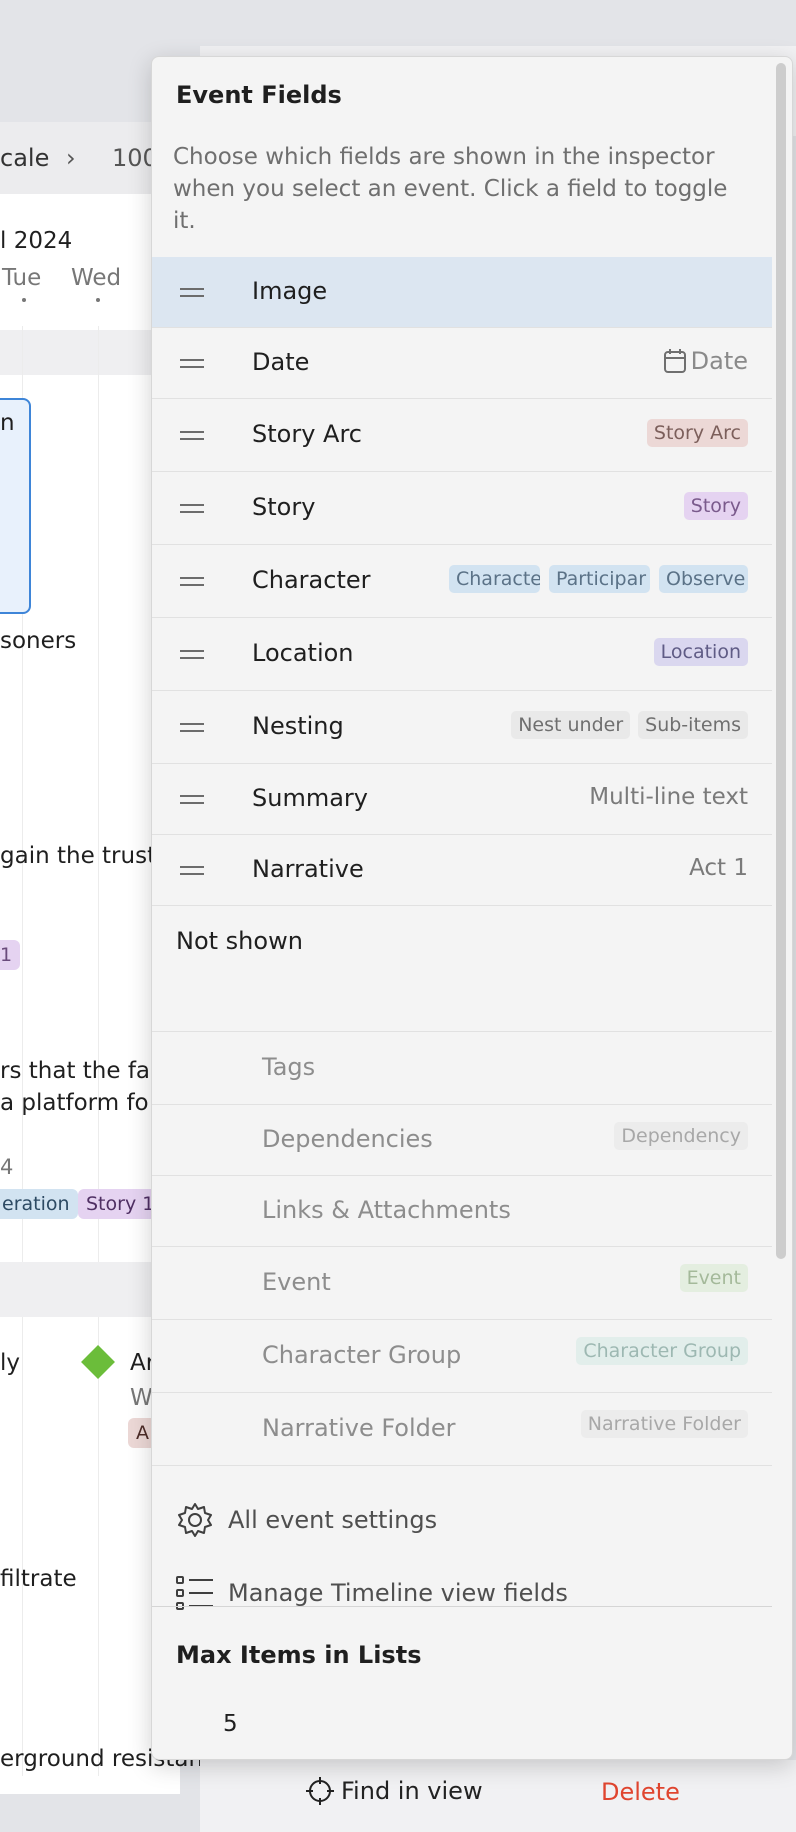 Image resolution: width=796 pixels, height=1832 pixels. I want to click on hidden-field-row-event: Event Event, so click(462, 1283).